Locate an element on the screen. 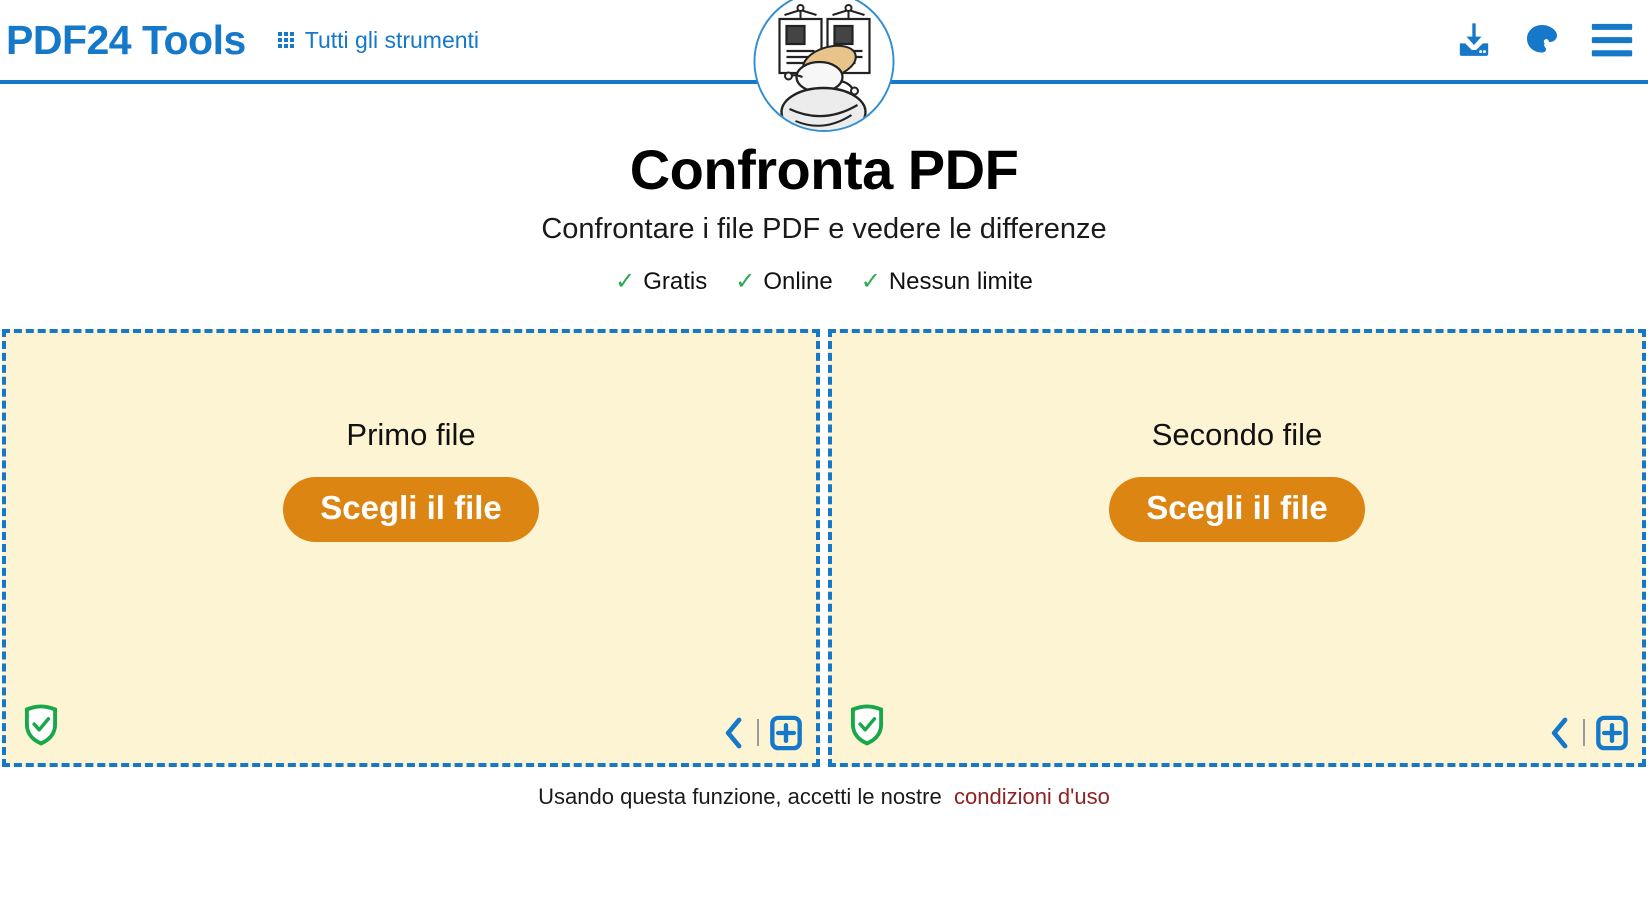 The image size is (1648, 902). all-tools-label: Tutti gli strumenti is located at coordinates (392, 39).